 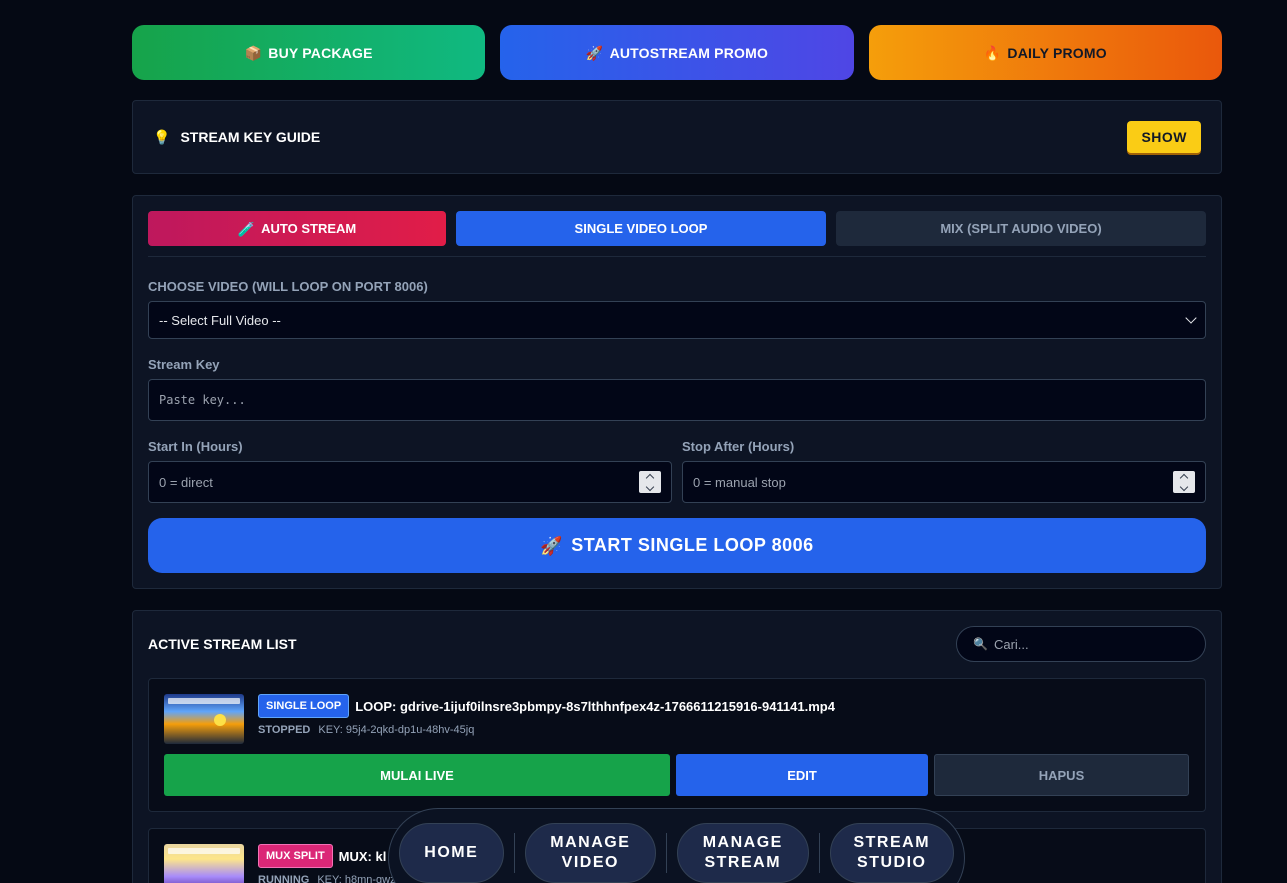 What do you see at coordinates (689, 52) in the screenshot?
I see `autostream-promo-label: AUTOSTREAM PROMO` at bounding box center [689, 52].